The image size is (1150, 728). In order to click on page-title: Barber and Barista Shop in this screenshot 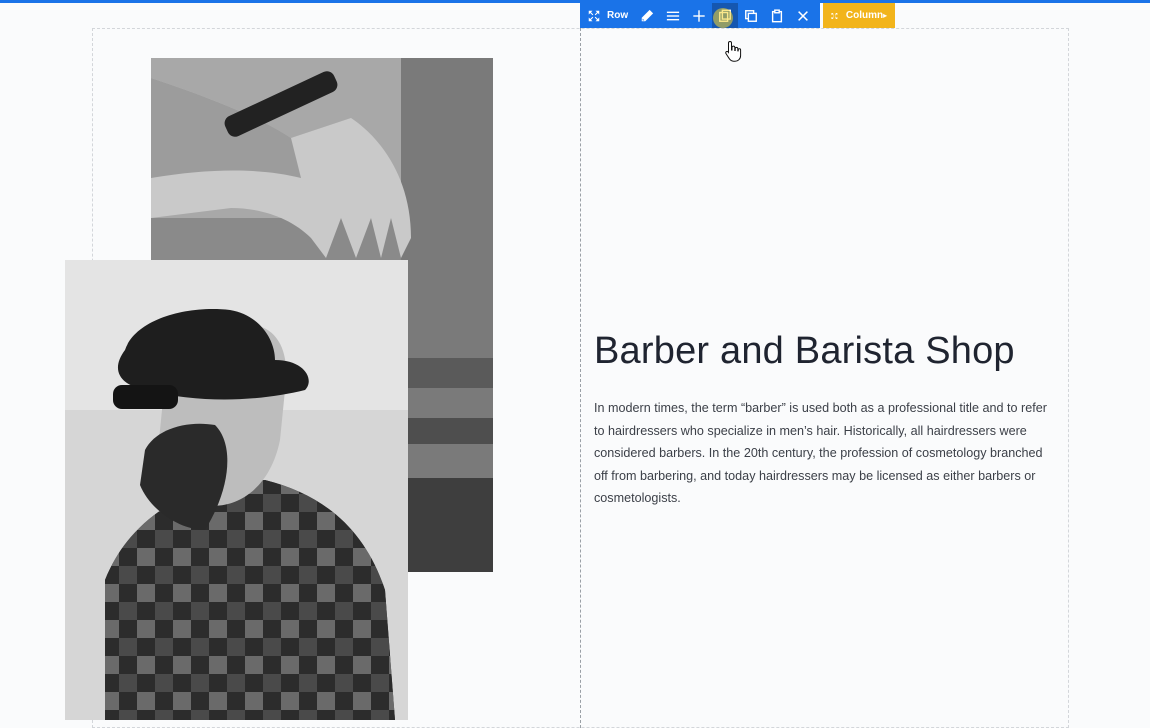, I will do `click(804, 351)`.